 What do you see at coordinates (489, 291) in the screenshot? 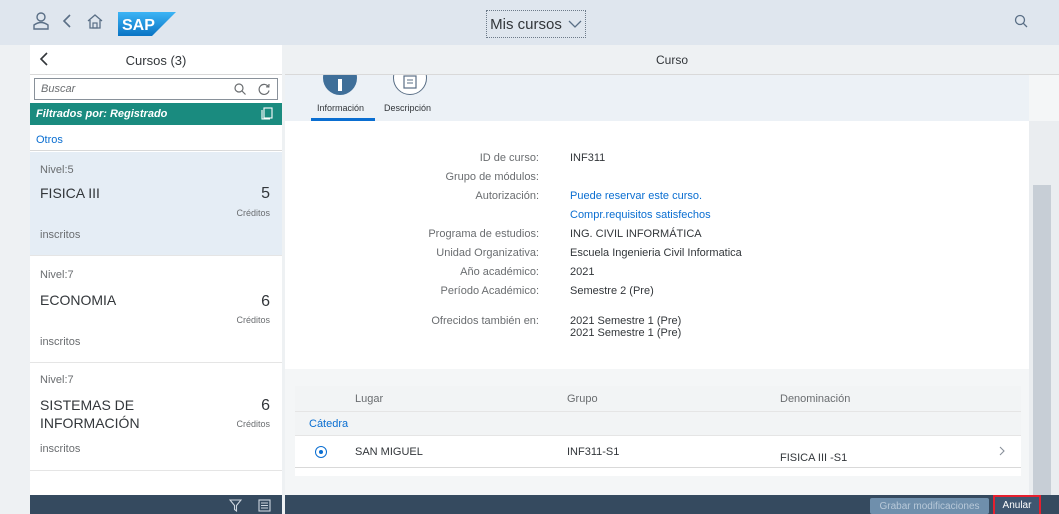
I see `field-label: Período Académico:` at bounding box center [489, 291].